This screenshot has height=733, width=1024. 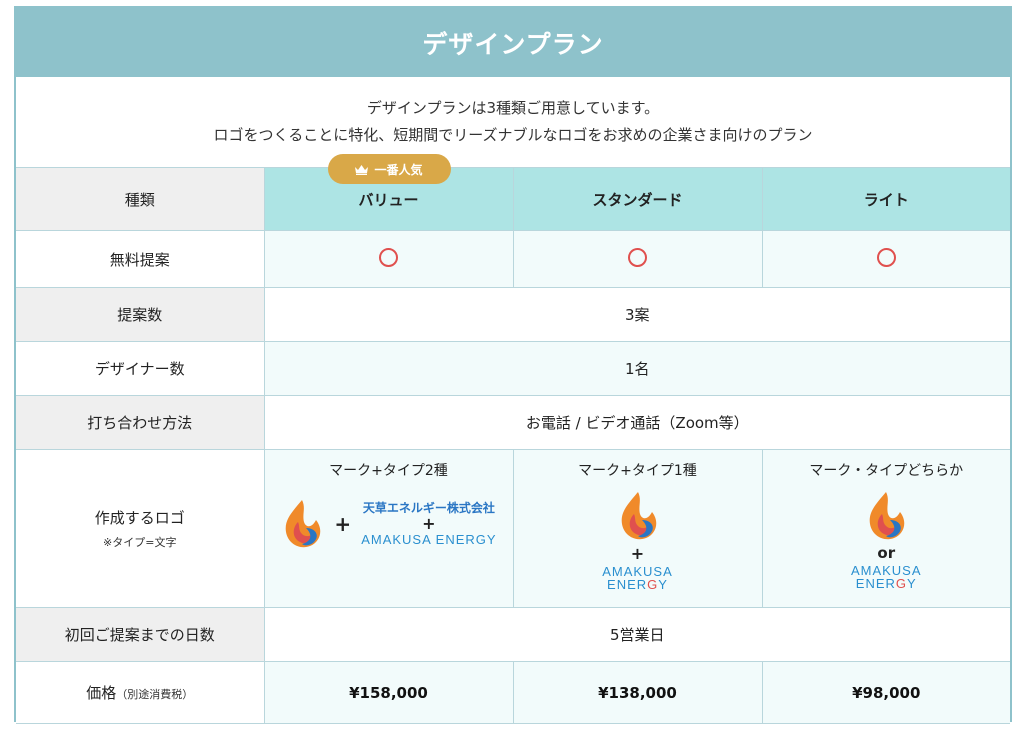 I want to click on column-head-standard: スタンダード, so click(x=637, y=199).